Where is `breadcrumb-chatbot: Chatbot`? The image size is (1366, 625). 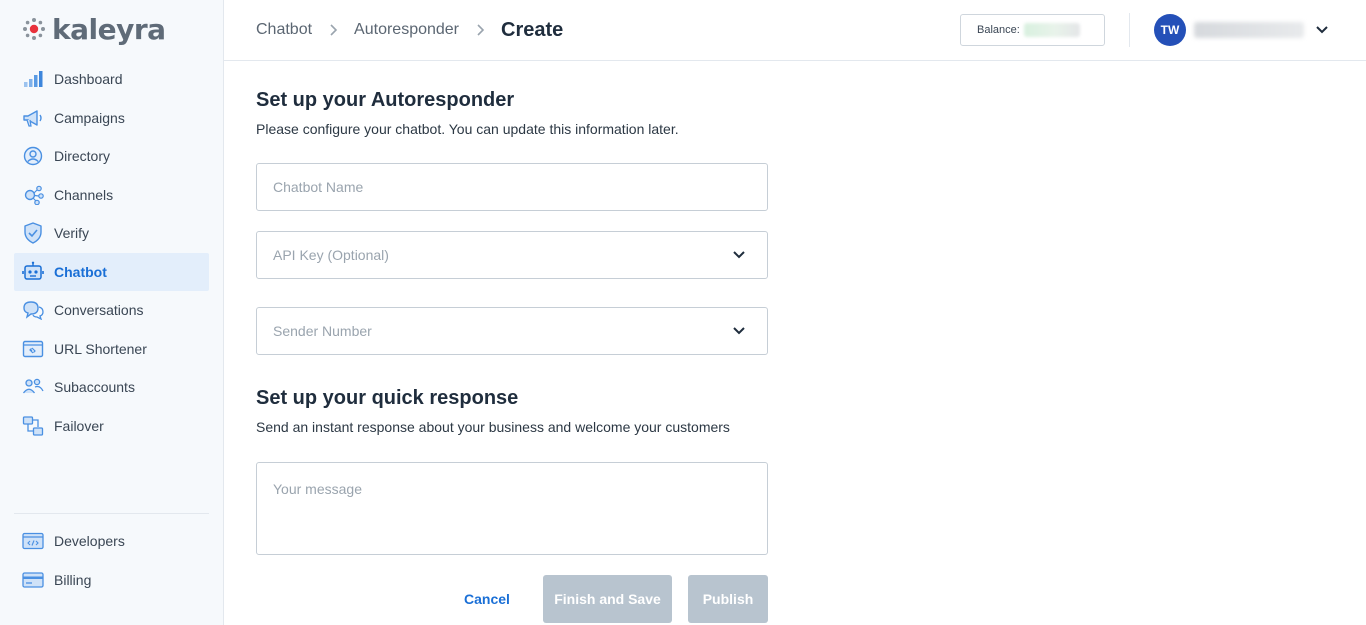
breadcrumb-chatbot: Chatbot is located at coordinates (284, 30).